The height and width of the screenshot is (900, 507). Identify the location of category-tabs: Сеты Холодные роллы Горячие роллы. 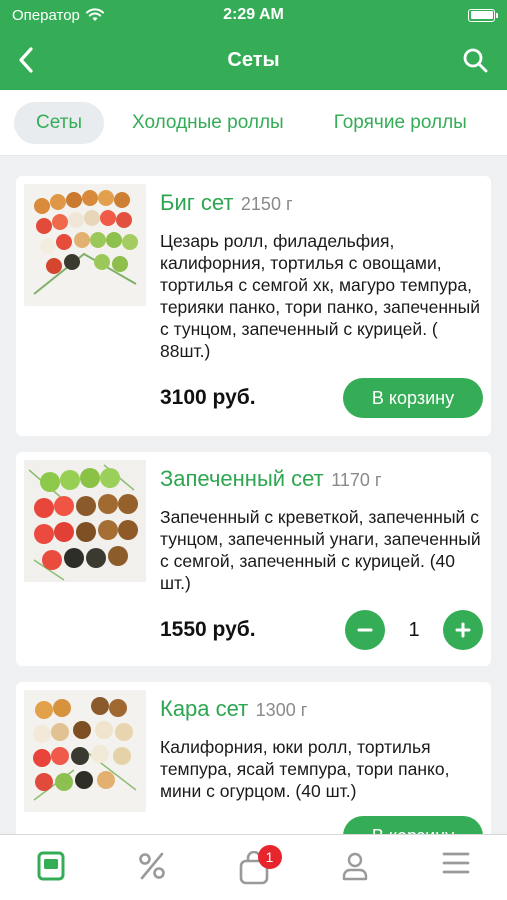
(253, 123).